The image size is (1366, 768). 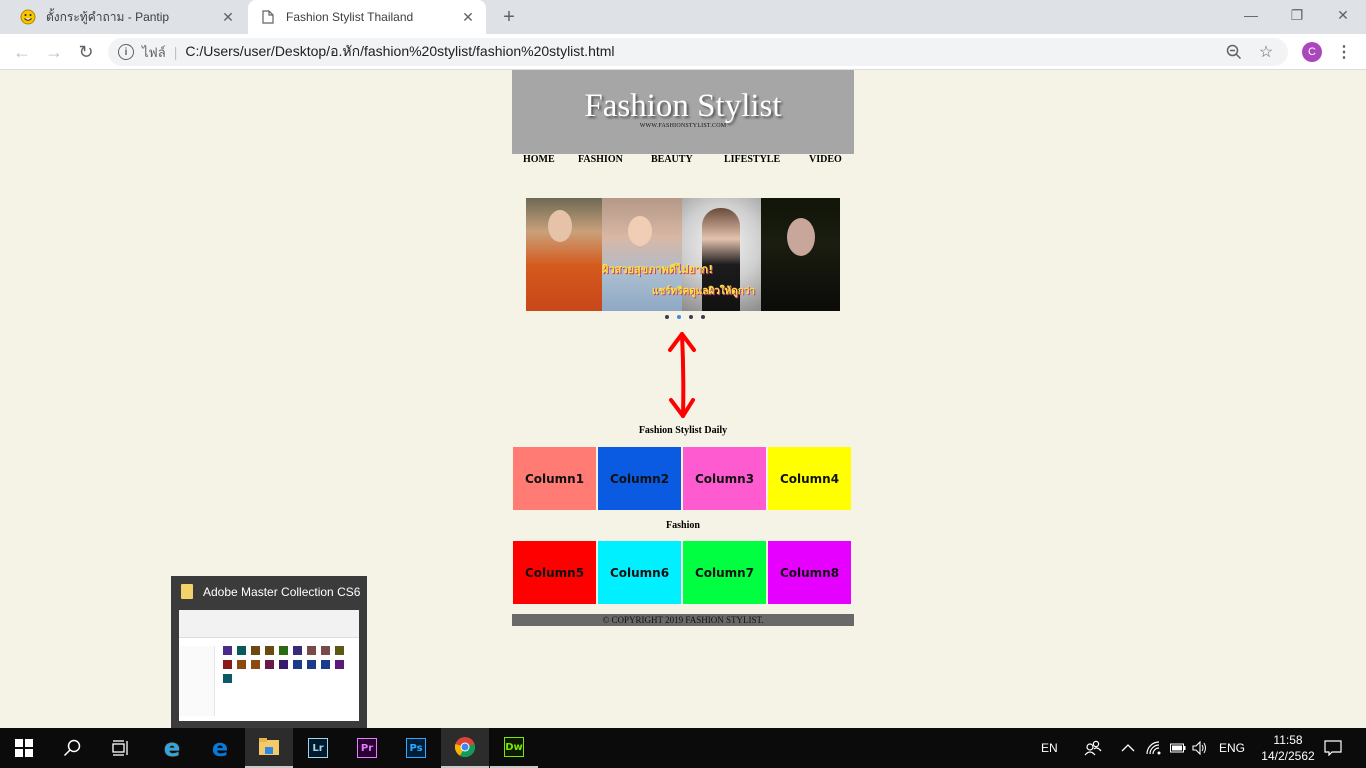 I want to click on edge-icon: e, so click(x=220, y=748).